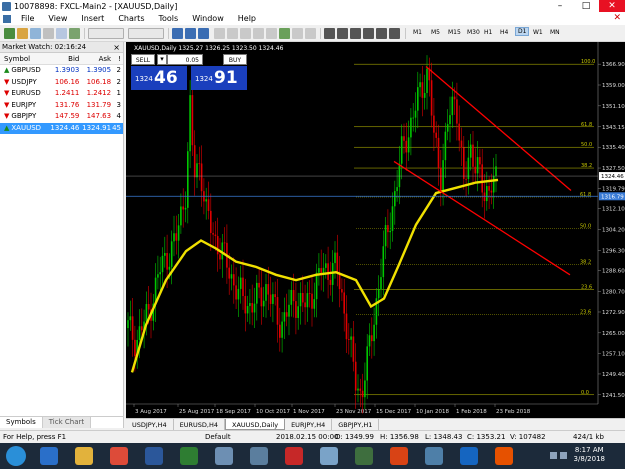 This screenshot has width=625, height=469. Describe the element at coordinates (190, 33) in the screenshot. I see `candlestick-icon` at that location.